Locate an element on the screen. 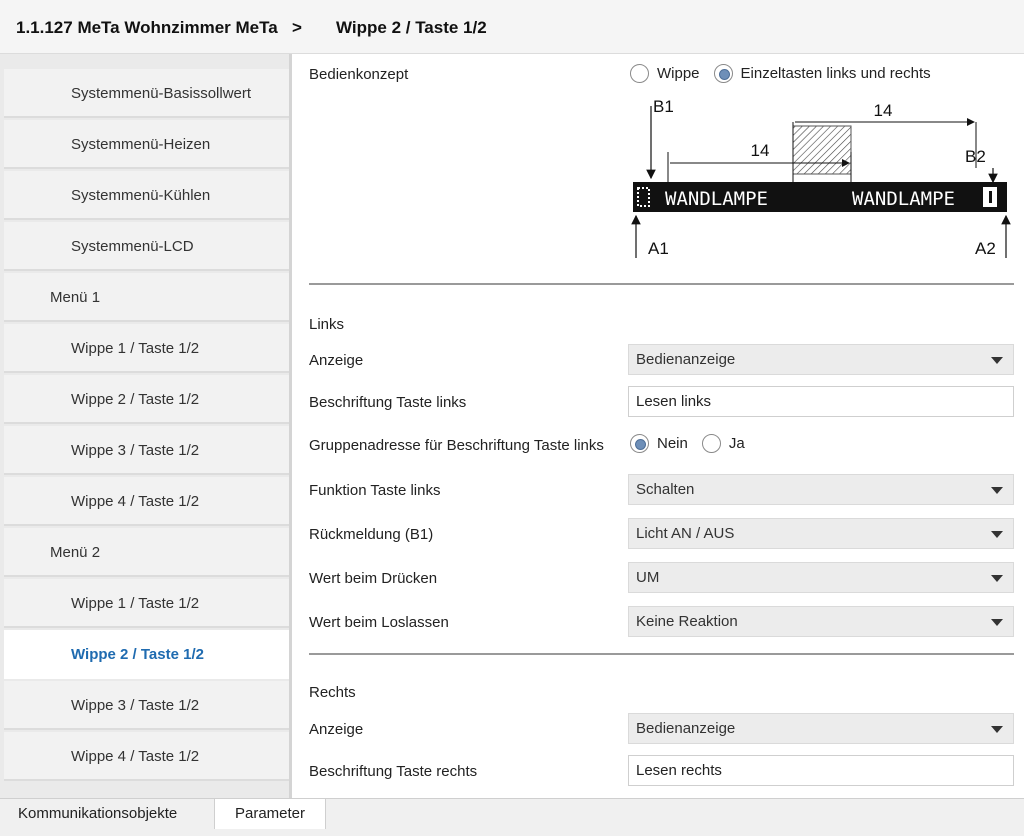  links-funktion-label: Funktion Taste links is located at coordinates (375, 490).